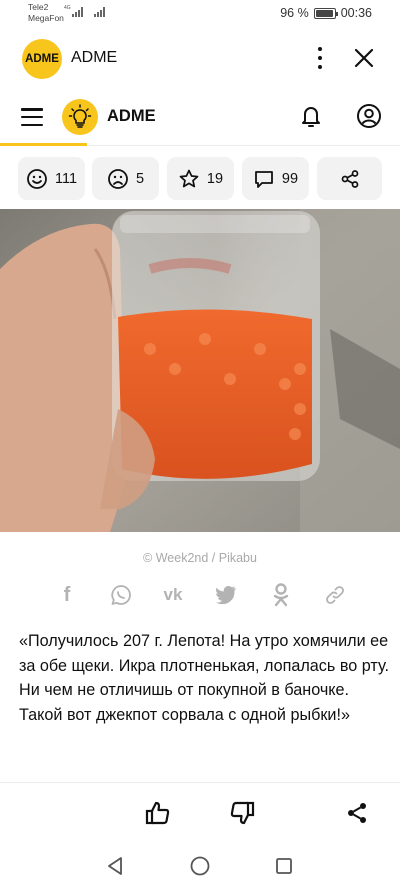 The width and height of the screenshot is (400, 889). I want to click on home-circle-icon, so click(200, 866).